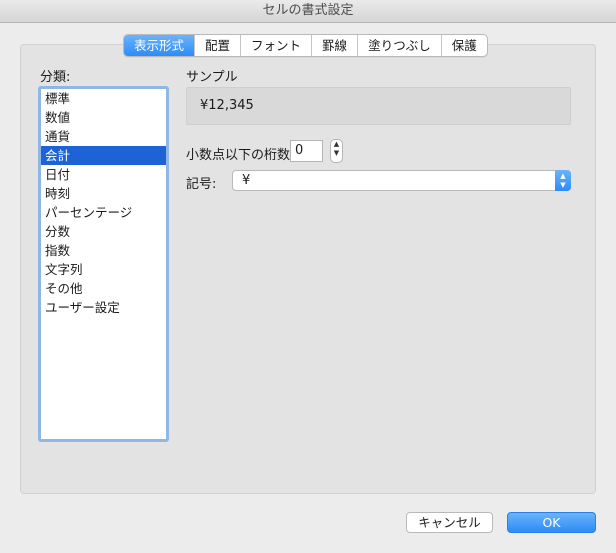  What do you see at coordinates (378, 106) in the screenshot?
I see `sample-preview: ¥12,345` at bounding box center [378, 106].